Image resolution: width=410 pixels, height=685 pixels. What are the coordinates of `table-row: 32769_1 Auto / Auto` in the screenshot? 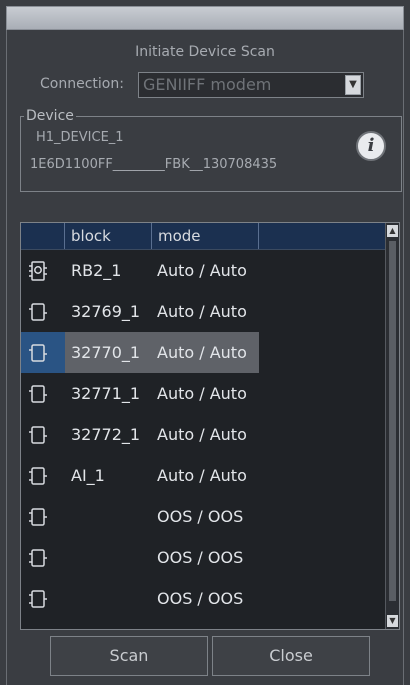 It's located at (203, 311).